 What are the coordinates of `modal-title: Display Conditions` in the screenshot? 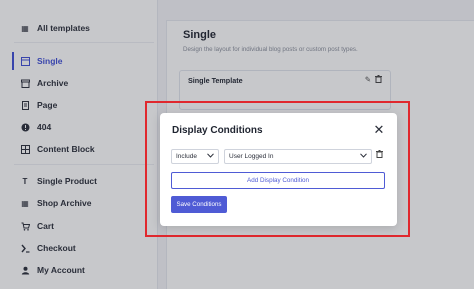 It's located at (217, 130).